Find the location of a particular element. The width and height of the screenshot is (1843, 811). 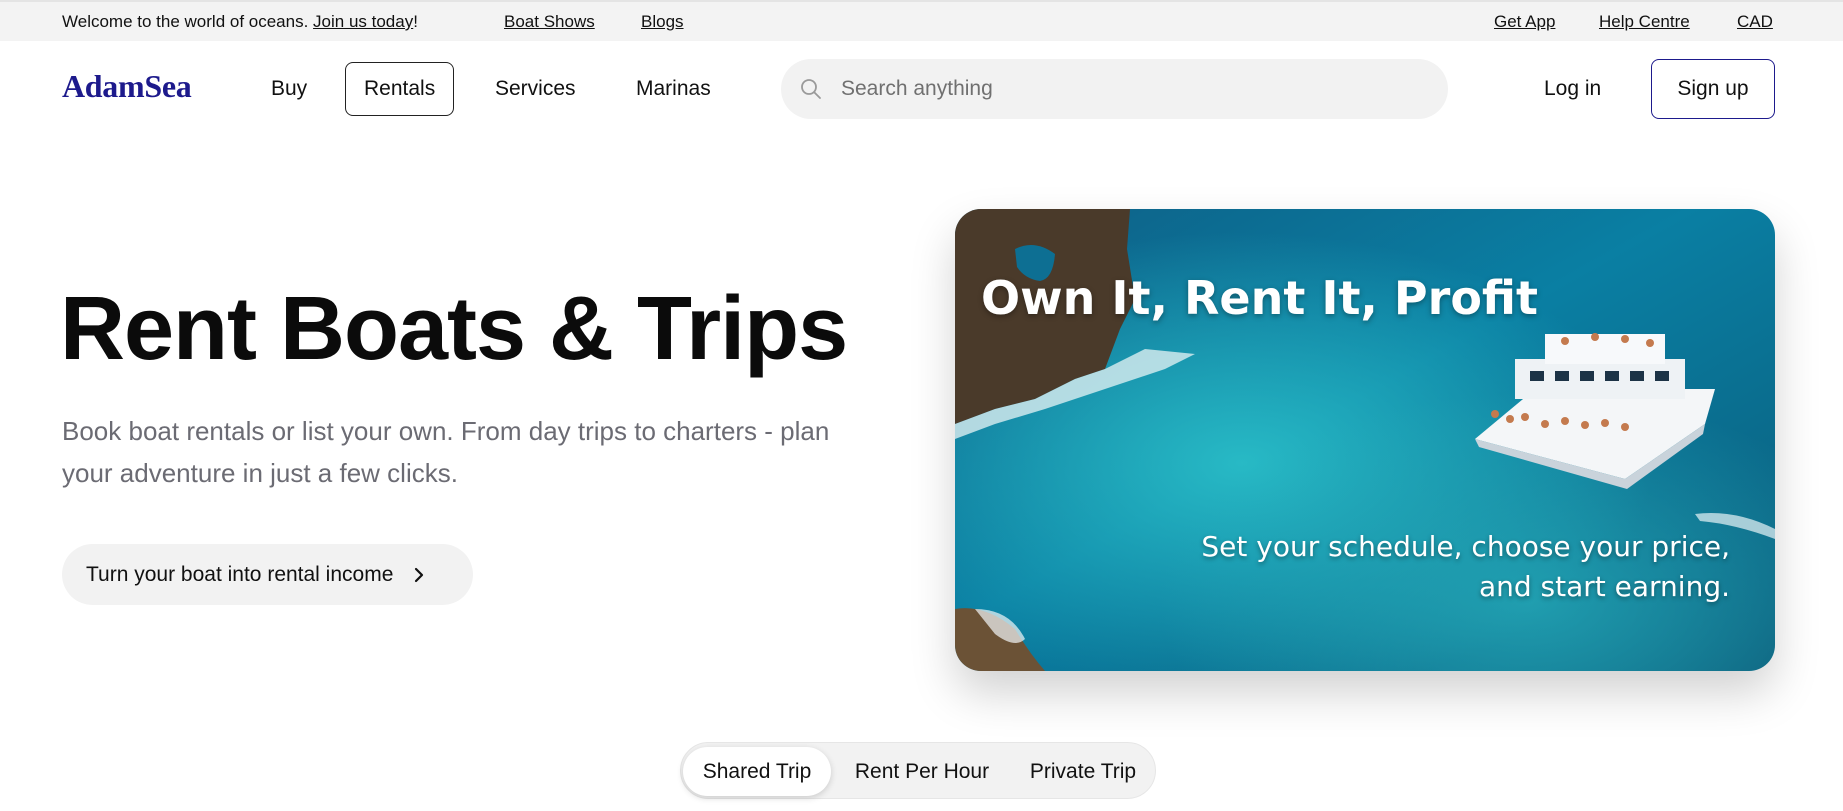

search-bar is located at coordinates (1114, 89).